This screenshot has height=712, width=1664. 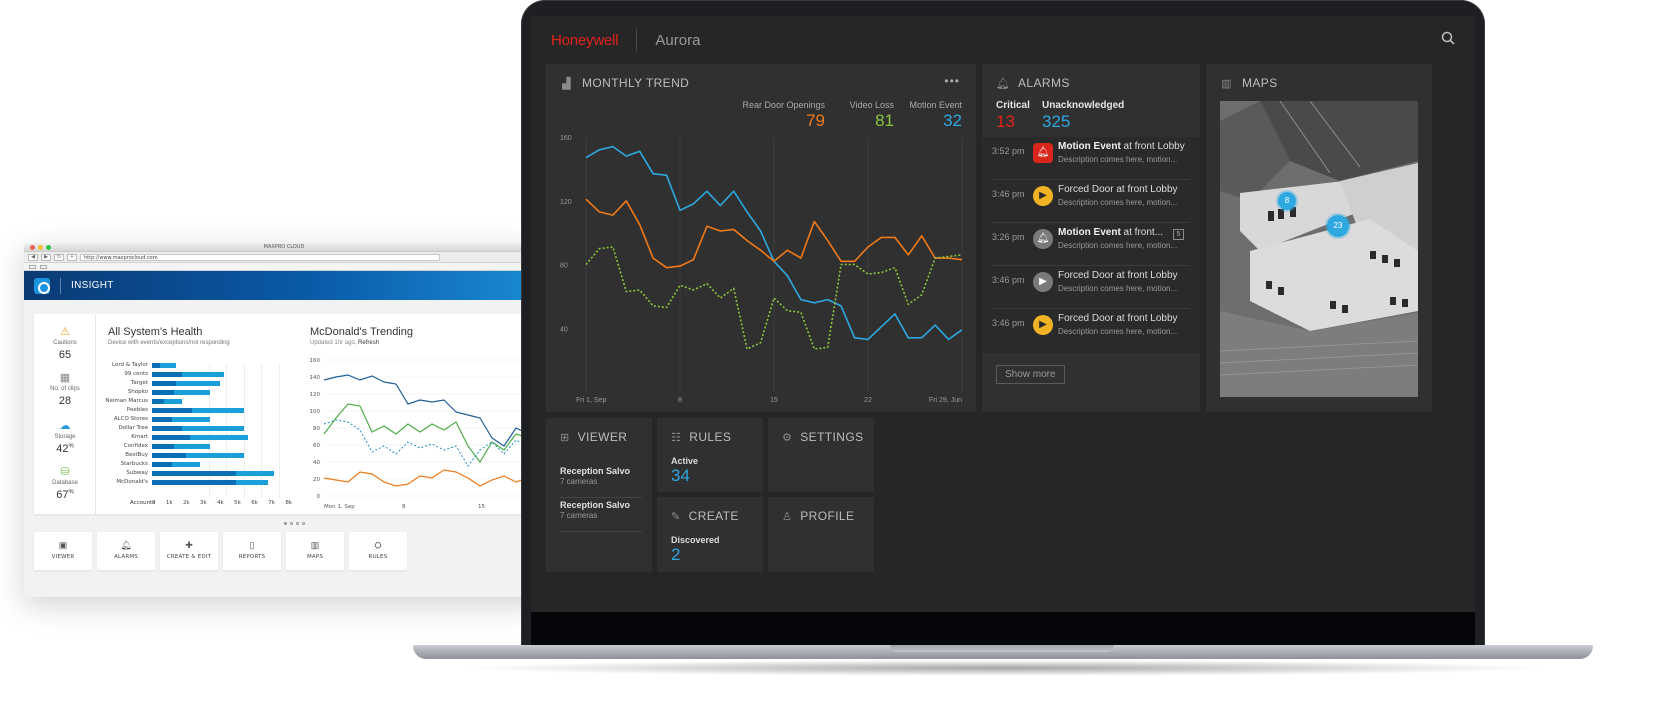 What do you see at coordinates (710, 455) in the screenshot?
I see `rules-tile: ☷ RULES Active 34` at bounding box center [710, 455].